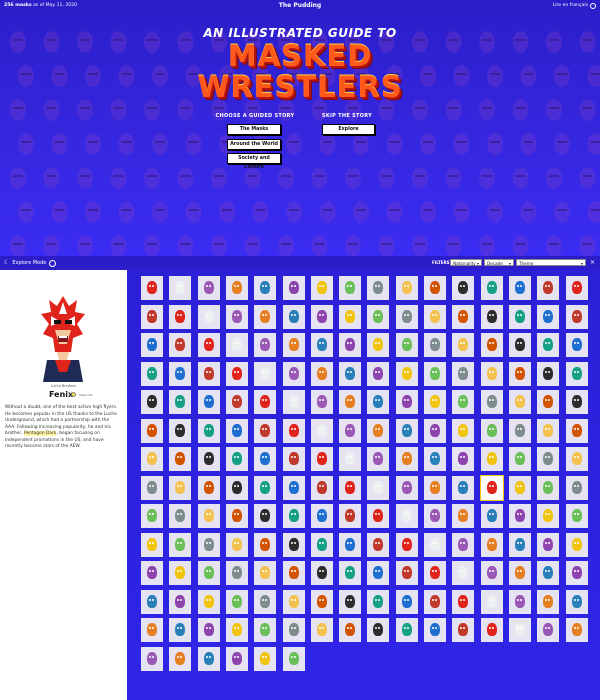 The image size is (600, 700). I want to click on story-button-society: Society and Culture, so click(254, 161).